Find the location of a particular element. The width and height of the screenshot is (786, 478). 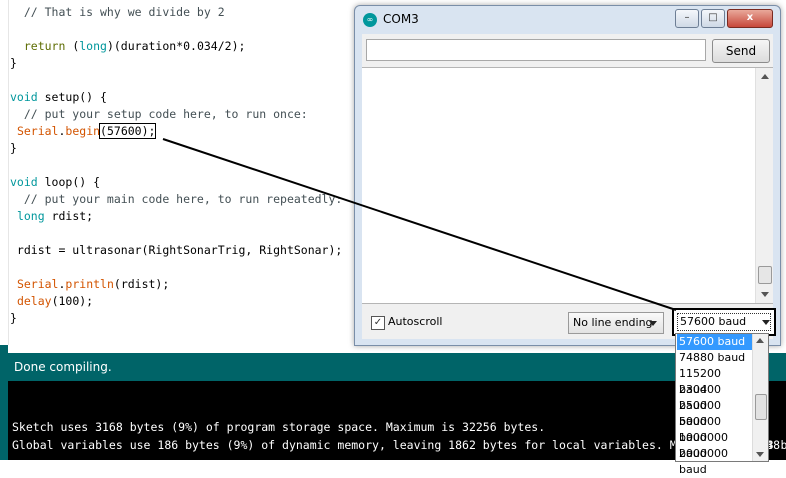

autoscroll-label: Autoscroll is located at coordinates (415, 321).